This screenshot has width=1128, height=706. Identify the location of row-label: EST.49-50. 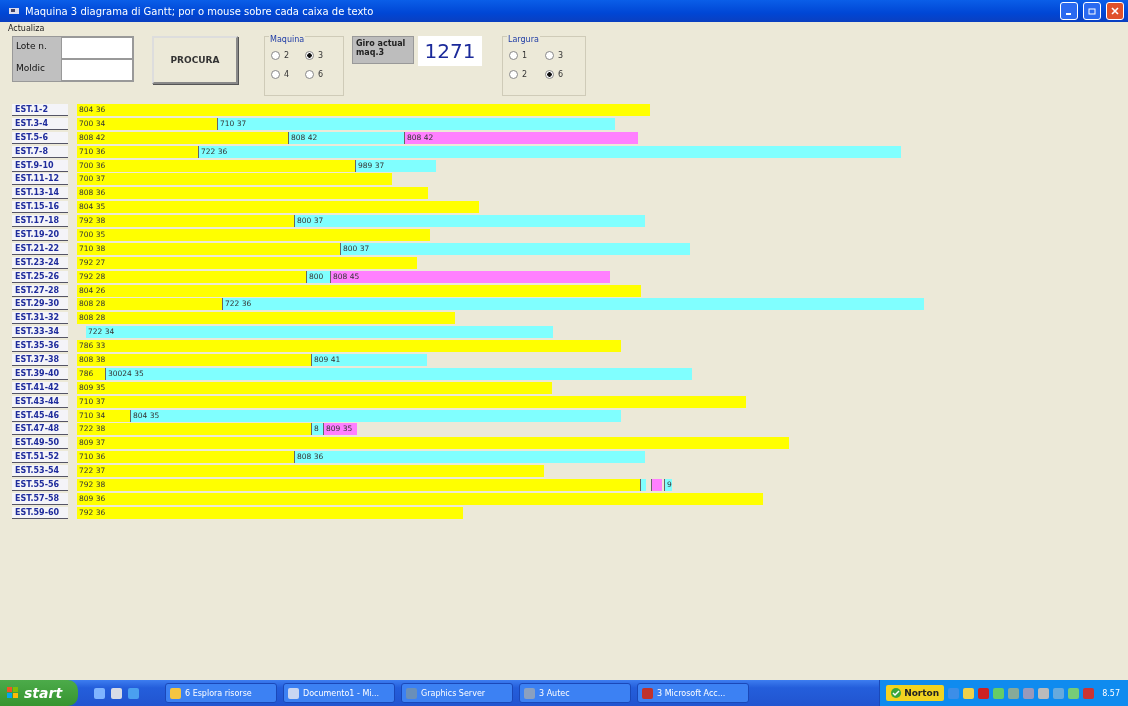
(40, 443).